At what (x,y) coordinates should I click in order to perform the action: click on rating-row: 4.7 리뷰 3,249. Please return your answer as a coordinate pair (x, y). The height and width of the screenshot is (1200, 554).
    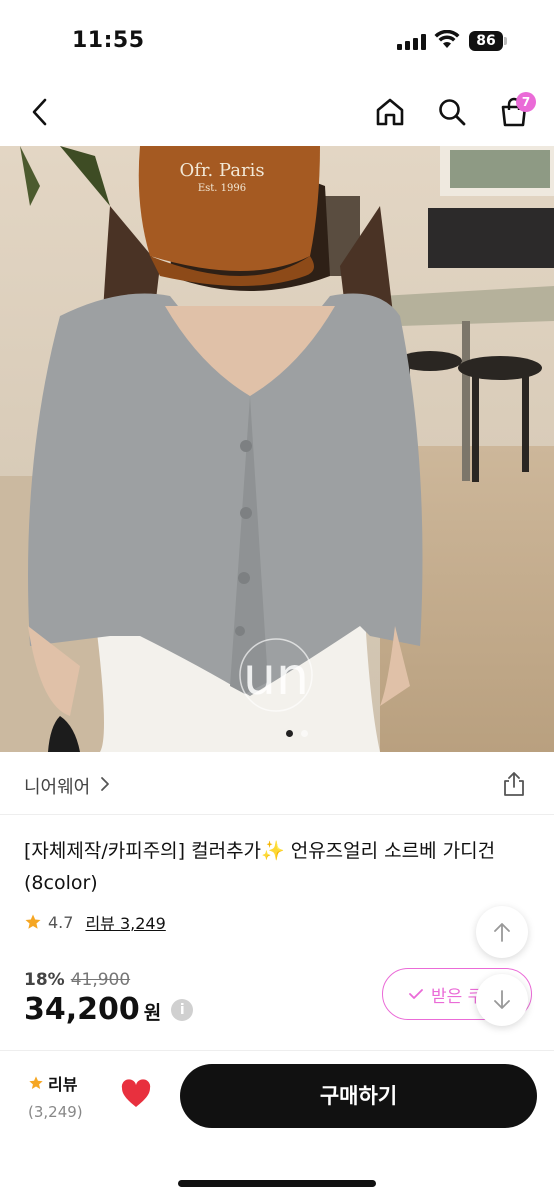
    Looking at the image, I should click on (95, 922).